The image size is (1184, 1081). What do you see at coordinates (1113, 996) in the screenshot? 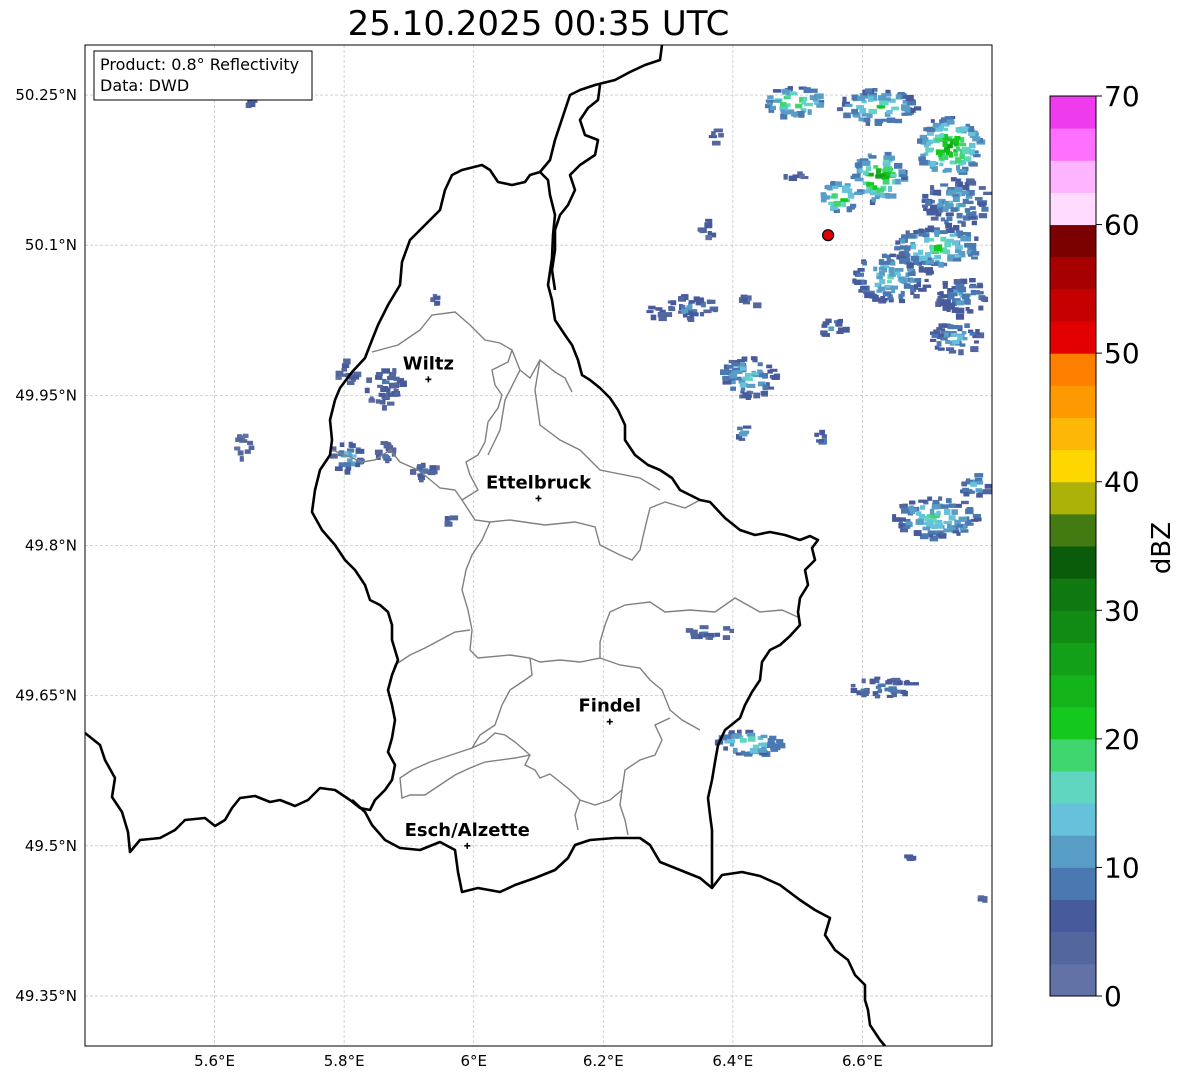
I see `colorbar-tick-label: 0` at bounding box center [1113, 996].